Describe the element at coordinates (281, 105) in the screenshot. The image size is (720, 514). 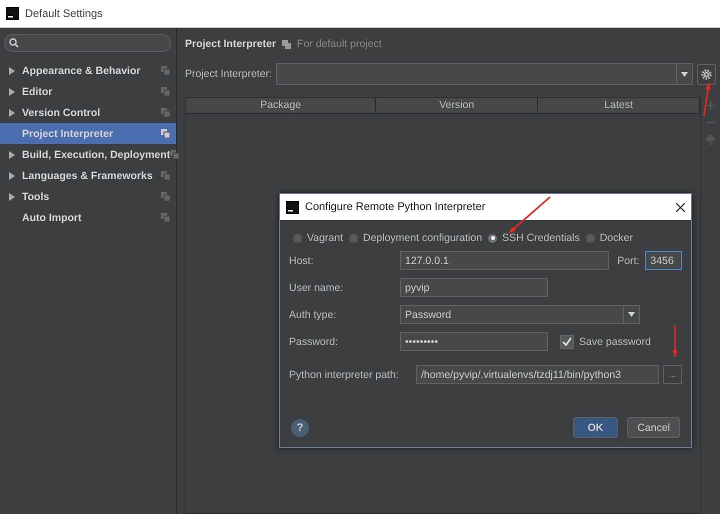
I see `column-header: Package` at that location.